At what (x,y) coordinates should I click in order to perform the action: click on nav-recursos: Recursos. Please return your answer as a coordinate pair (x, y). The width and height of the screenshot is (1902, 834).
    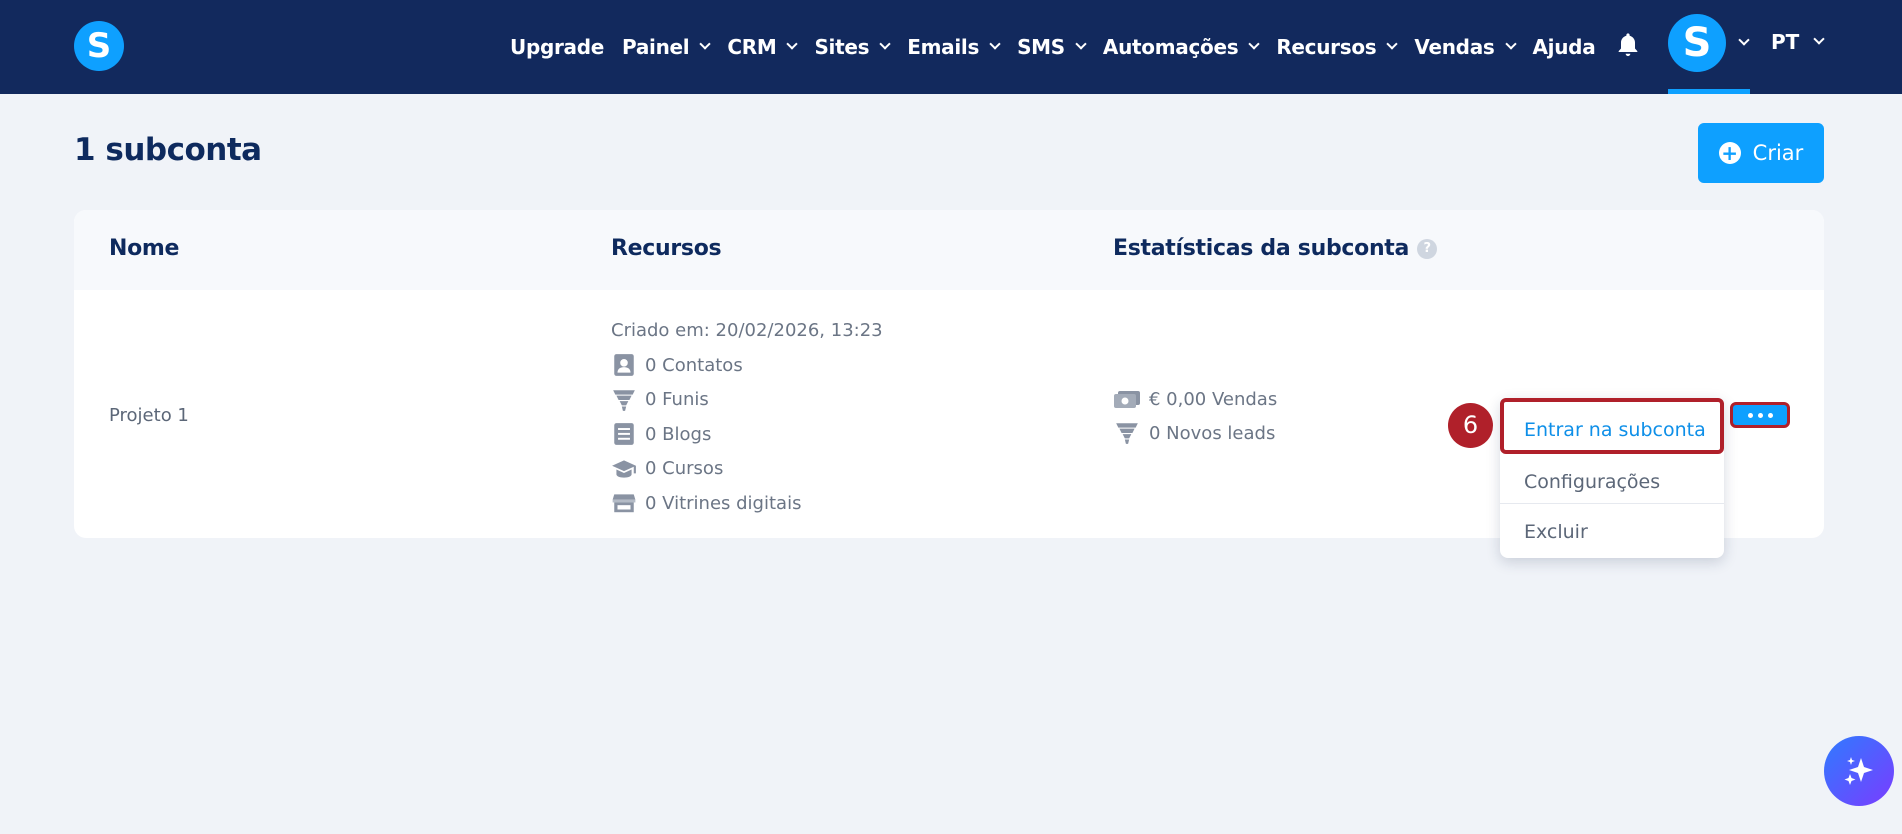
    Looking at the image, I should click on (1337, 47).